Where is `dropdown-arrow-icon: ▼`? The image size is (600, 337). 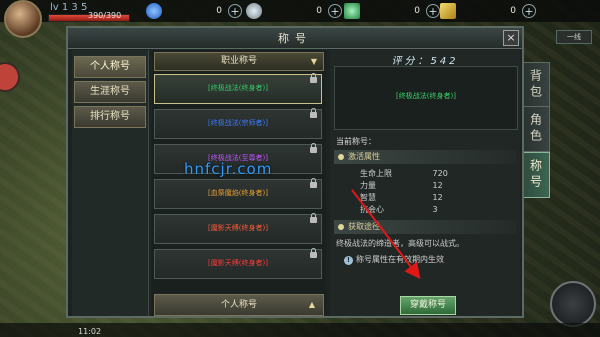 dropdown-arrow-icon: ▼ is located at coordinates (313, 61).